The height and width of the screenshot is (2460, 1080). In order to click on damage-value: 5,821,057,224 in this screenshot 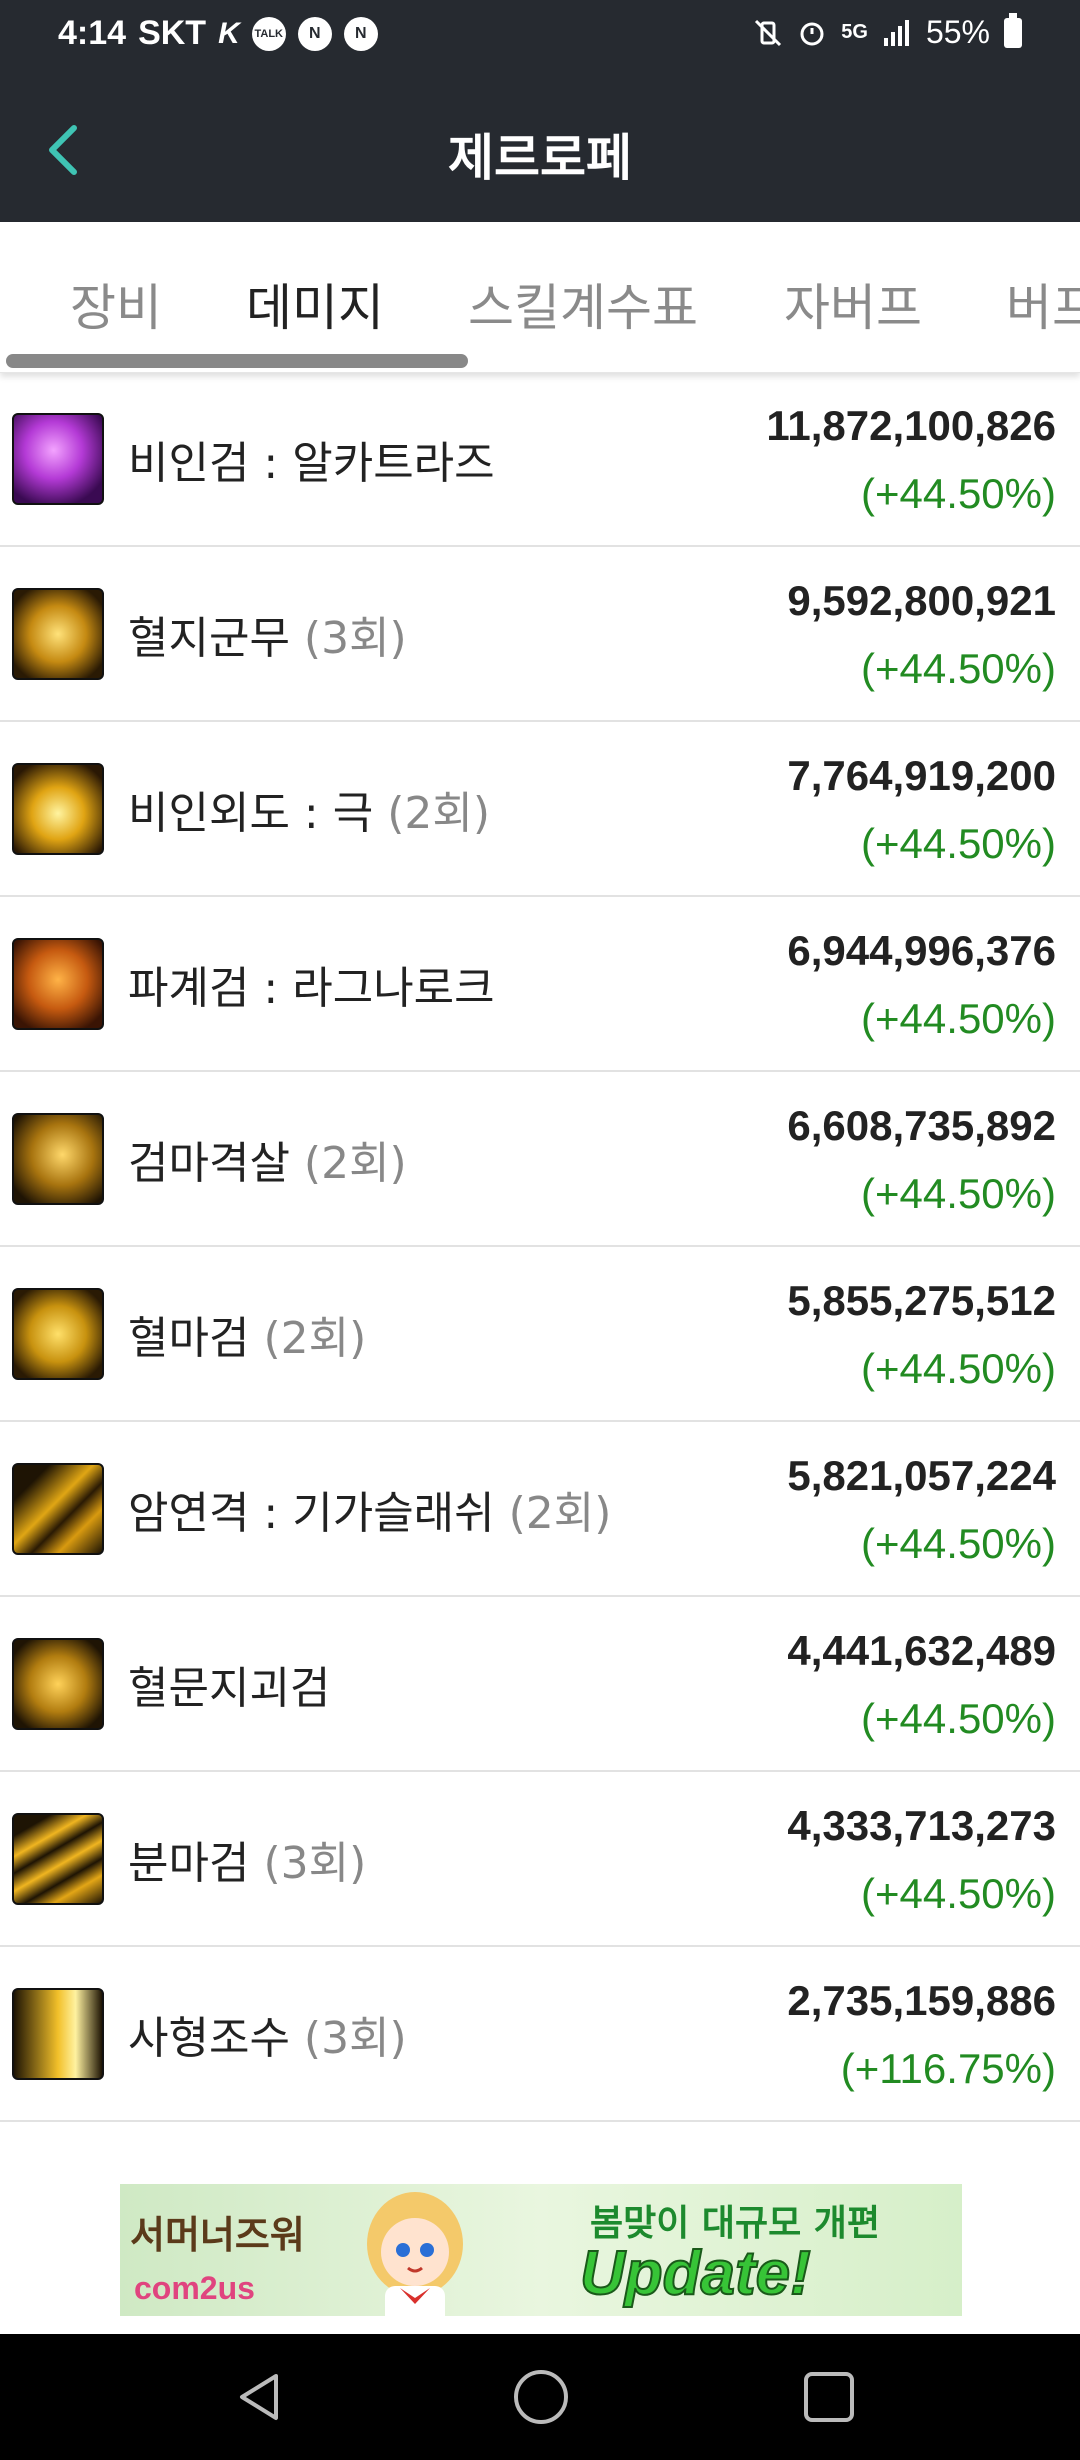, I will do `click(921, 1475)`.